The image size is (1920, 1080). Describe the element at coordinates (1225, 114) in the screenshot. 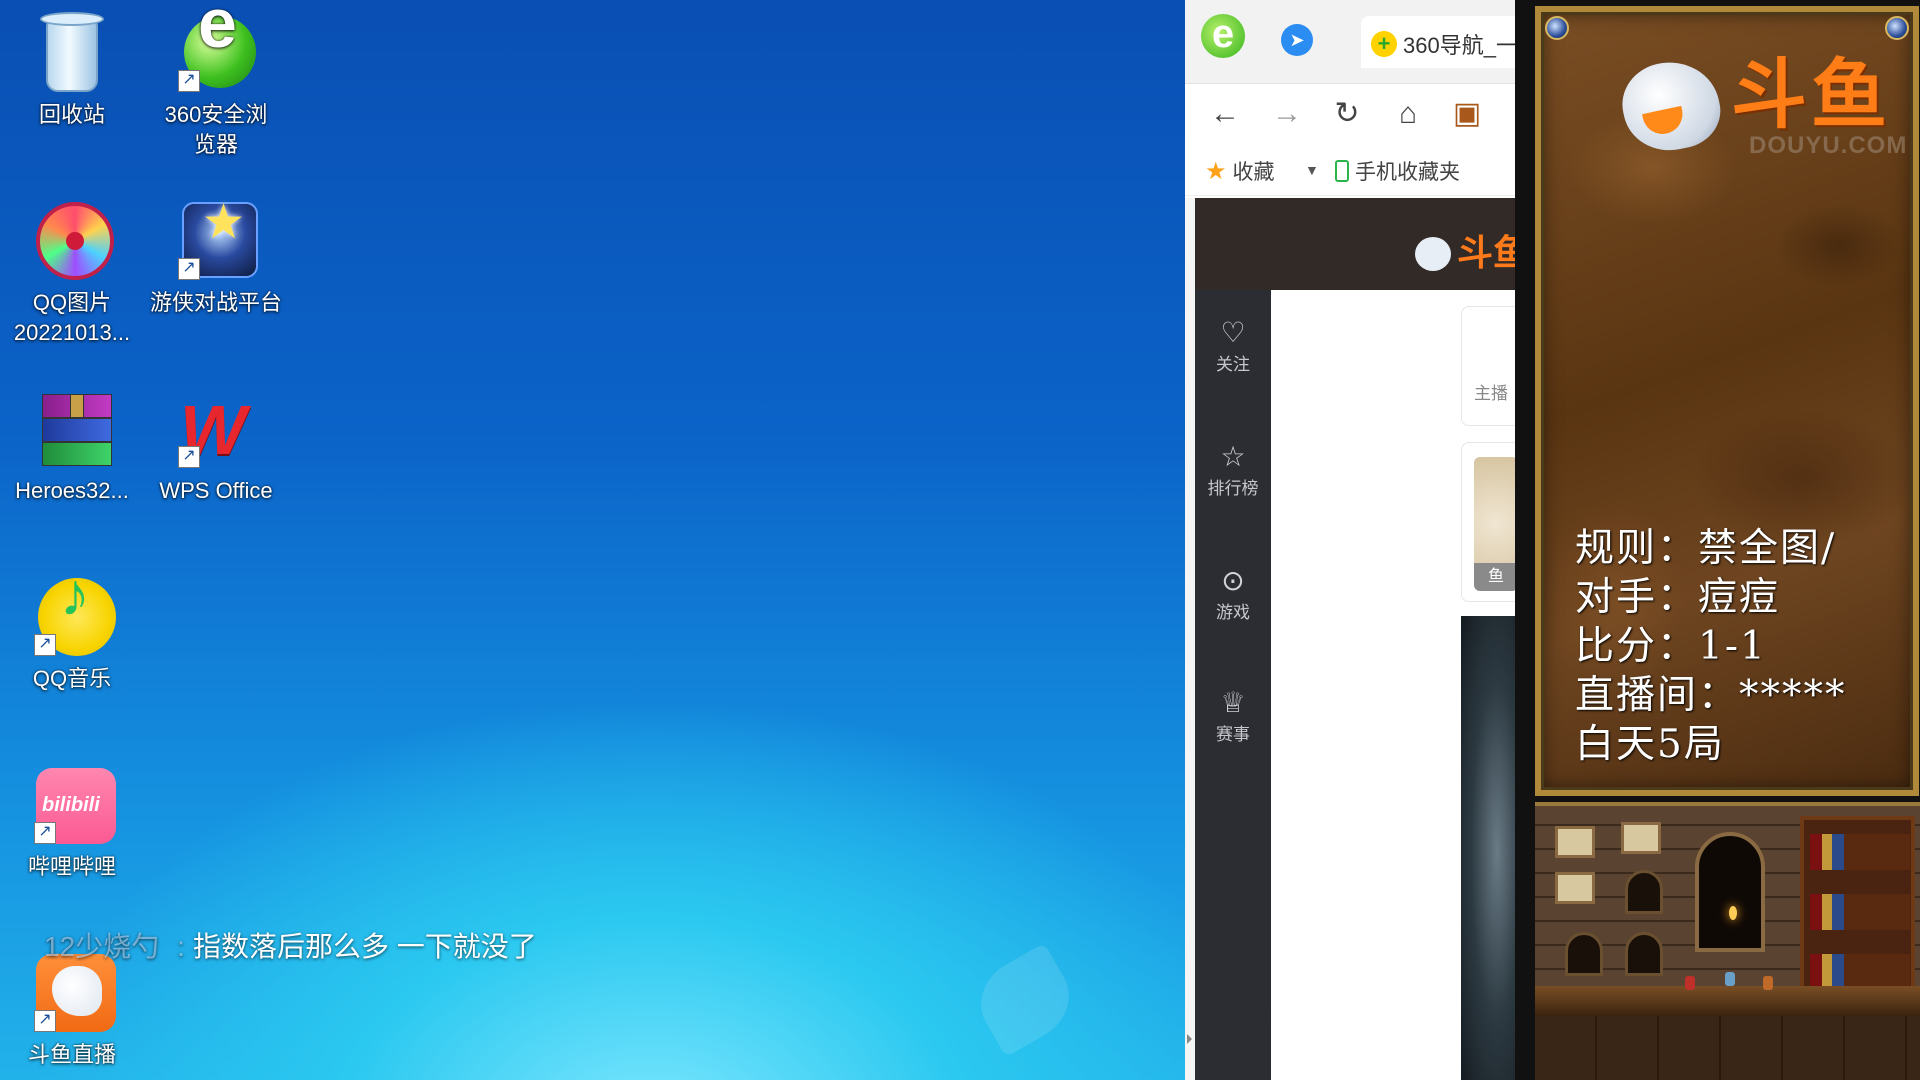

I see `back-button: ←` at that location.